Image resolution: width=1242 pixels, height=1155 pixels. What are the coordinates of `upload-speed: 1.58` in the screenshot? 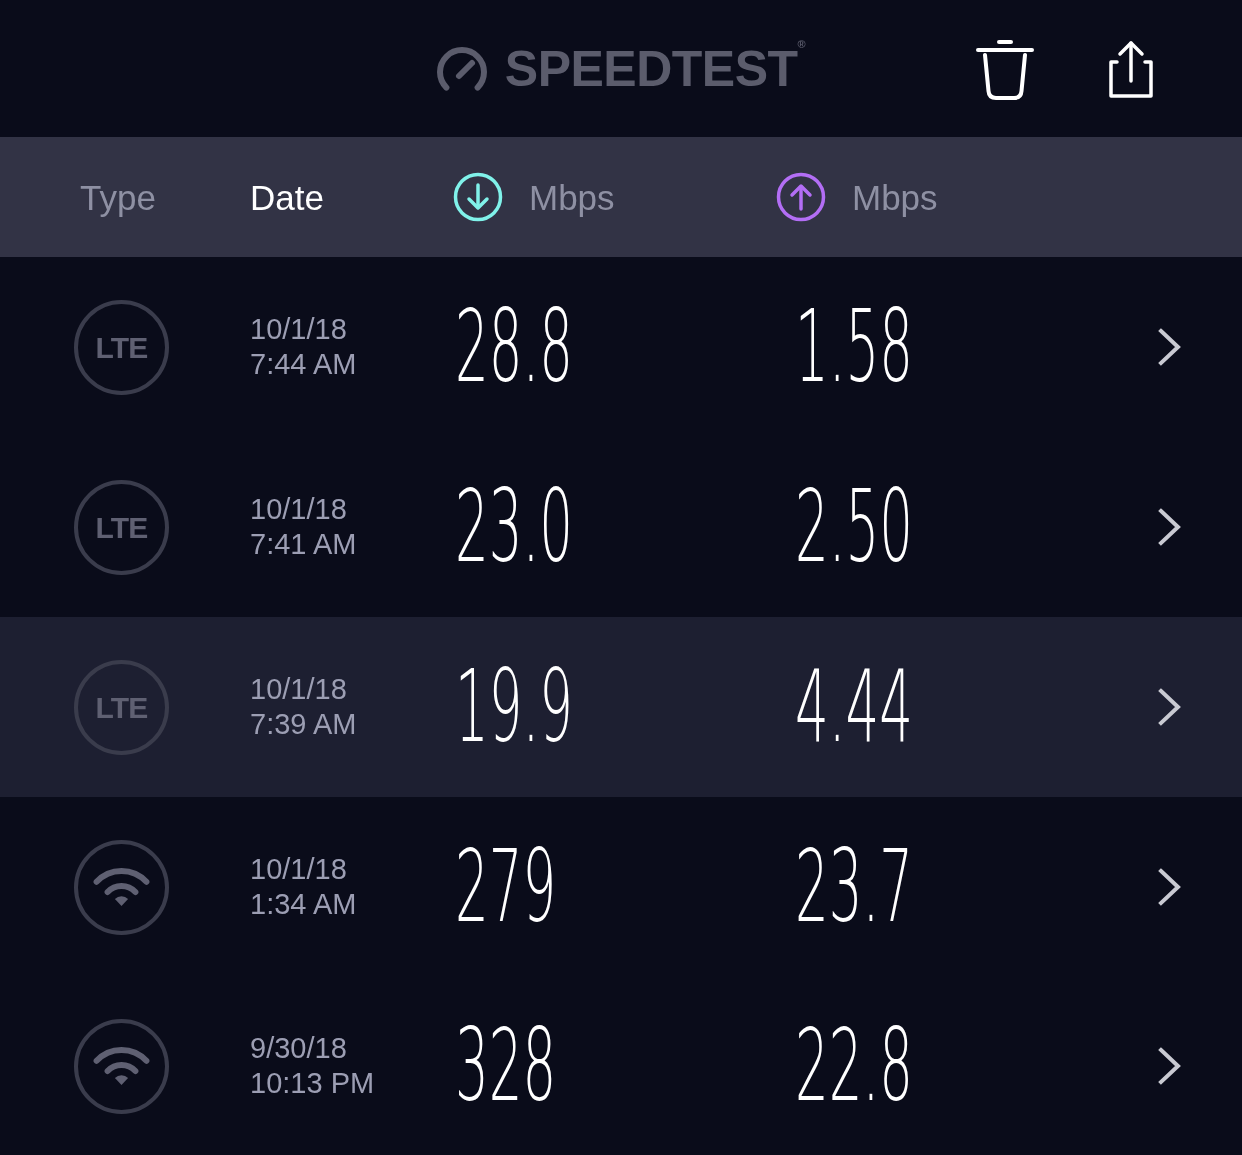 It's located at (854, 347).